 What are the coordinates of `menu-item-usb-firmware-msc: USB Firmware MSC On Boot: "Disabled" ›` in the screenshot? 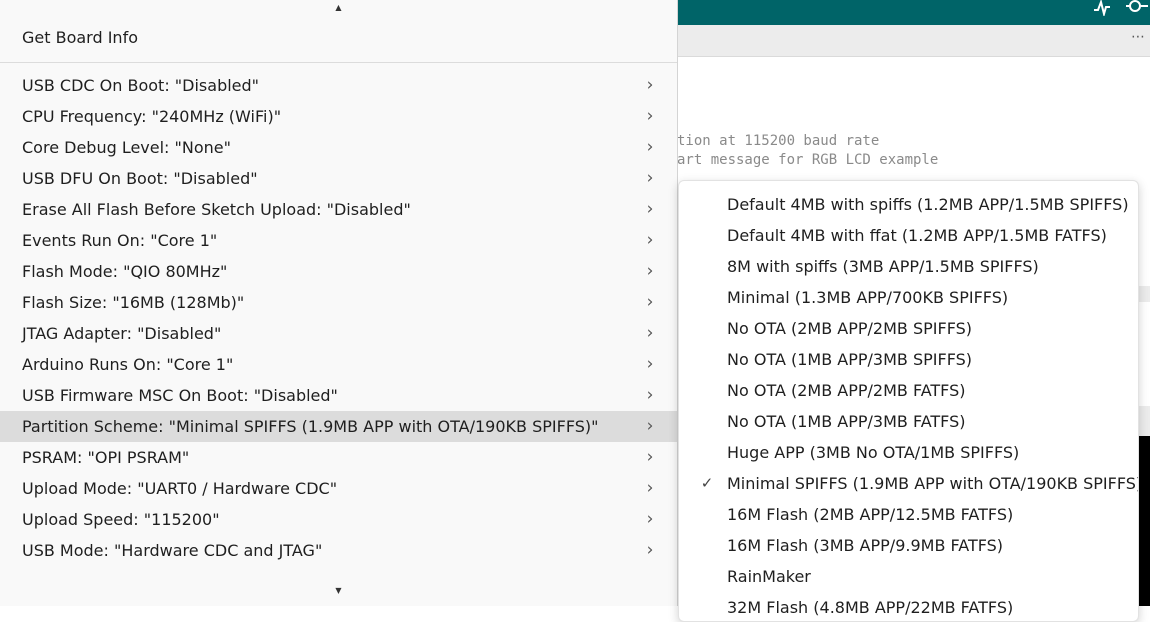 It's located at (338, 395).